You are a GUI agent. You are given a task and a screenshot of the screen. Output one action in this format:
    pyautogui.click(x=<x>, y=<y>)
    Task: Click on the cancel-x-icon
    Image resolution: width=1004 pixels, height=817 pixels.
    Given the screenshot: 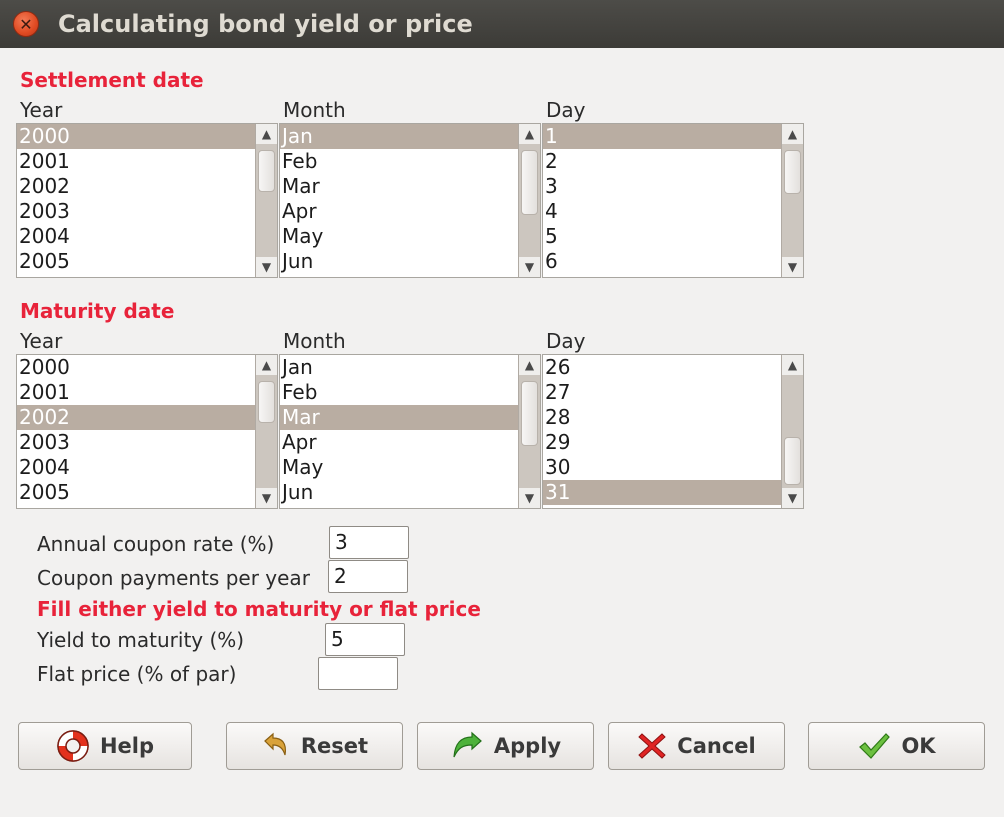 What is the action you would take?
    pyautogui.click(x=652, y=746)
    